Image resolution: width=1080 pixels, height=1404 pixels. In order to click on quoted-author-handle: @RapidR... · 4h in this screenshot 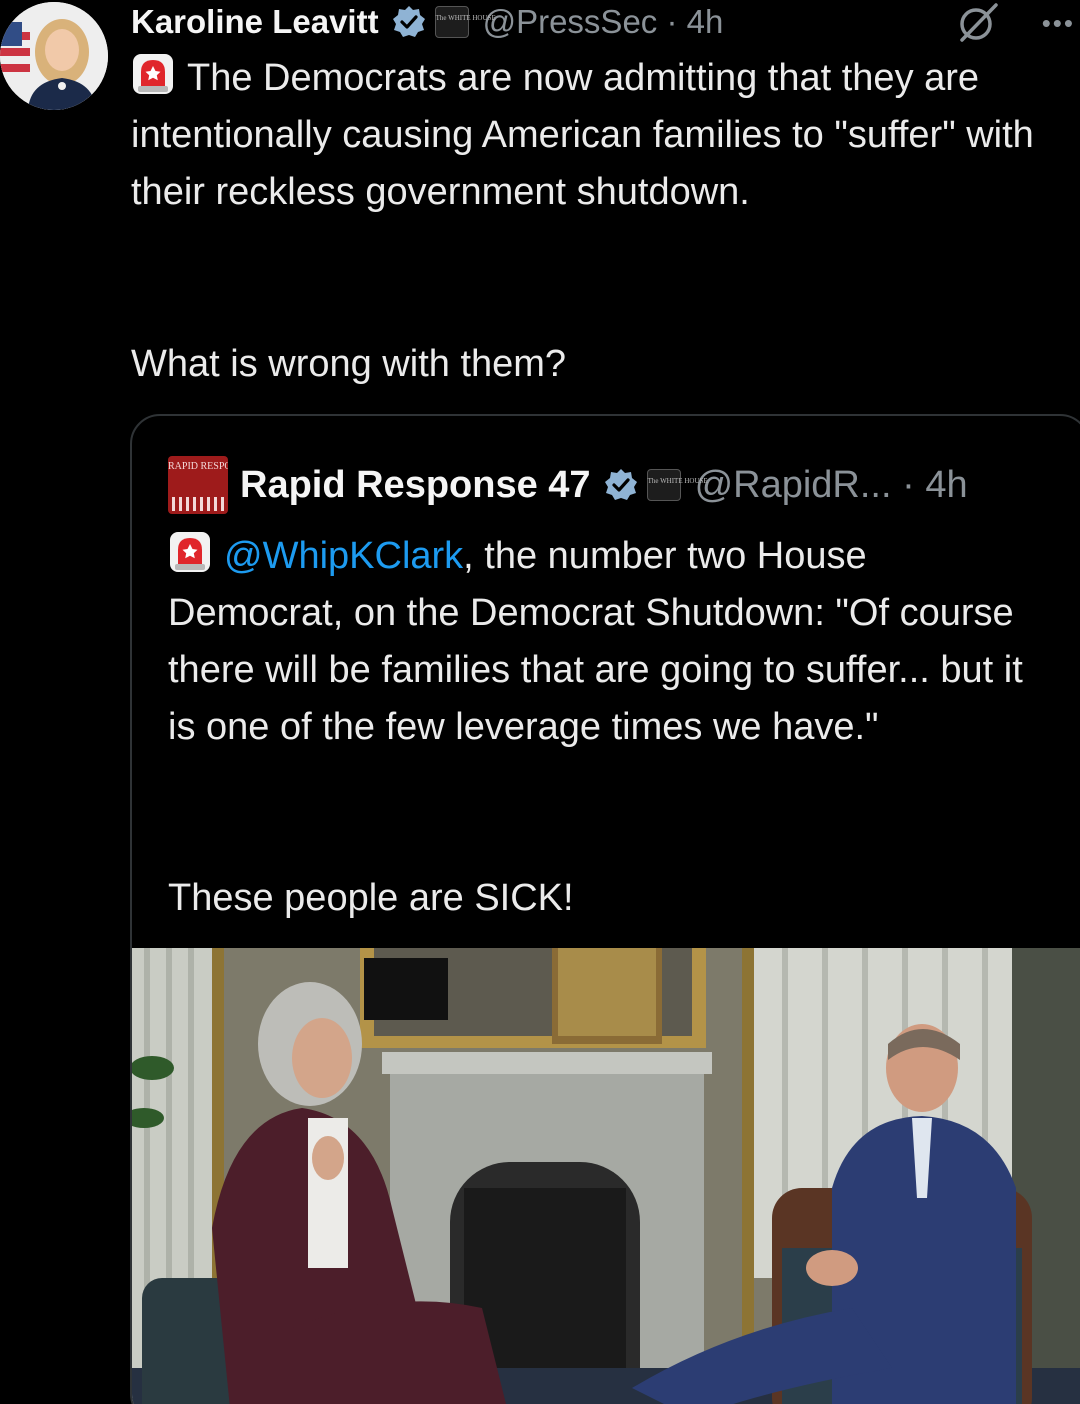, I will do `click(831, 485)`.